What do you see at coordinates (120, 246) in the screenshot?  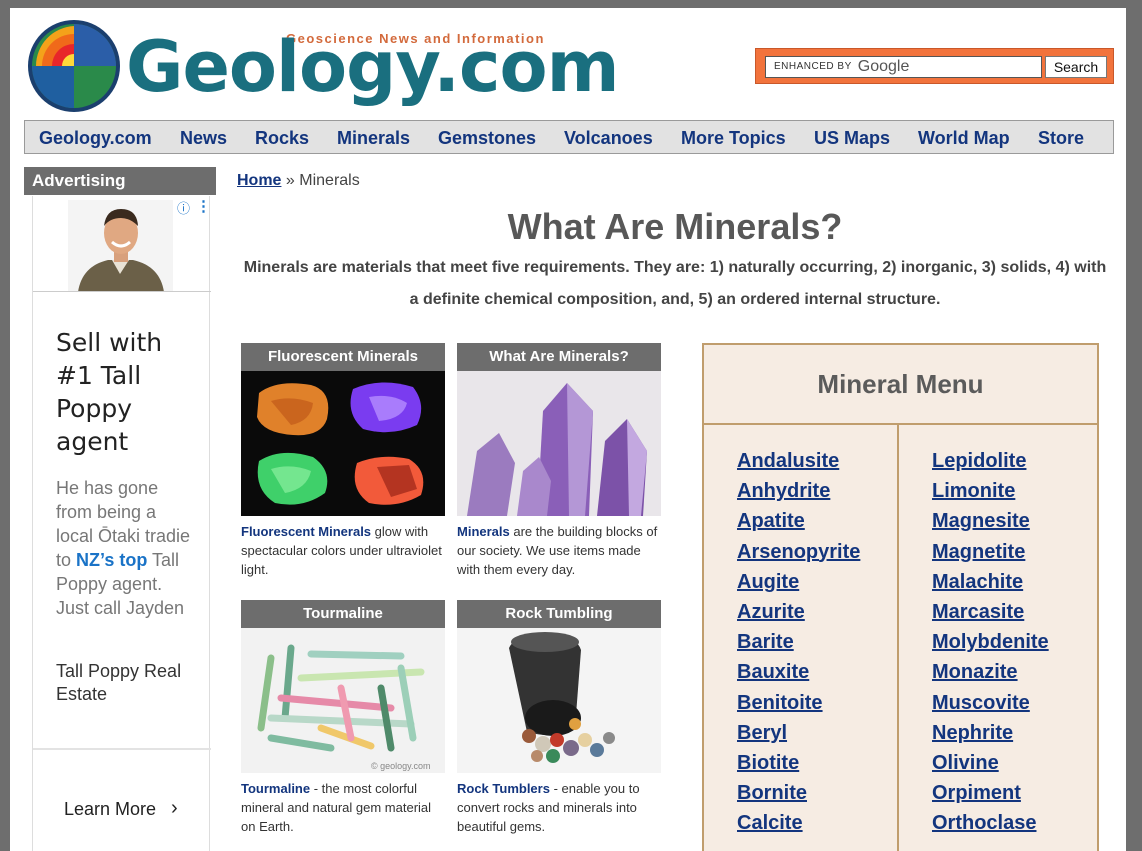 I see `agent-photo` at bounding box center [120, 246].